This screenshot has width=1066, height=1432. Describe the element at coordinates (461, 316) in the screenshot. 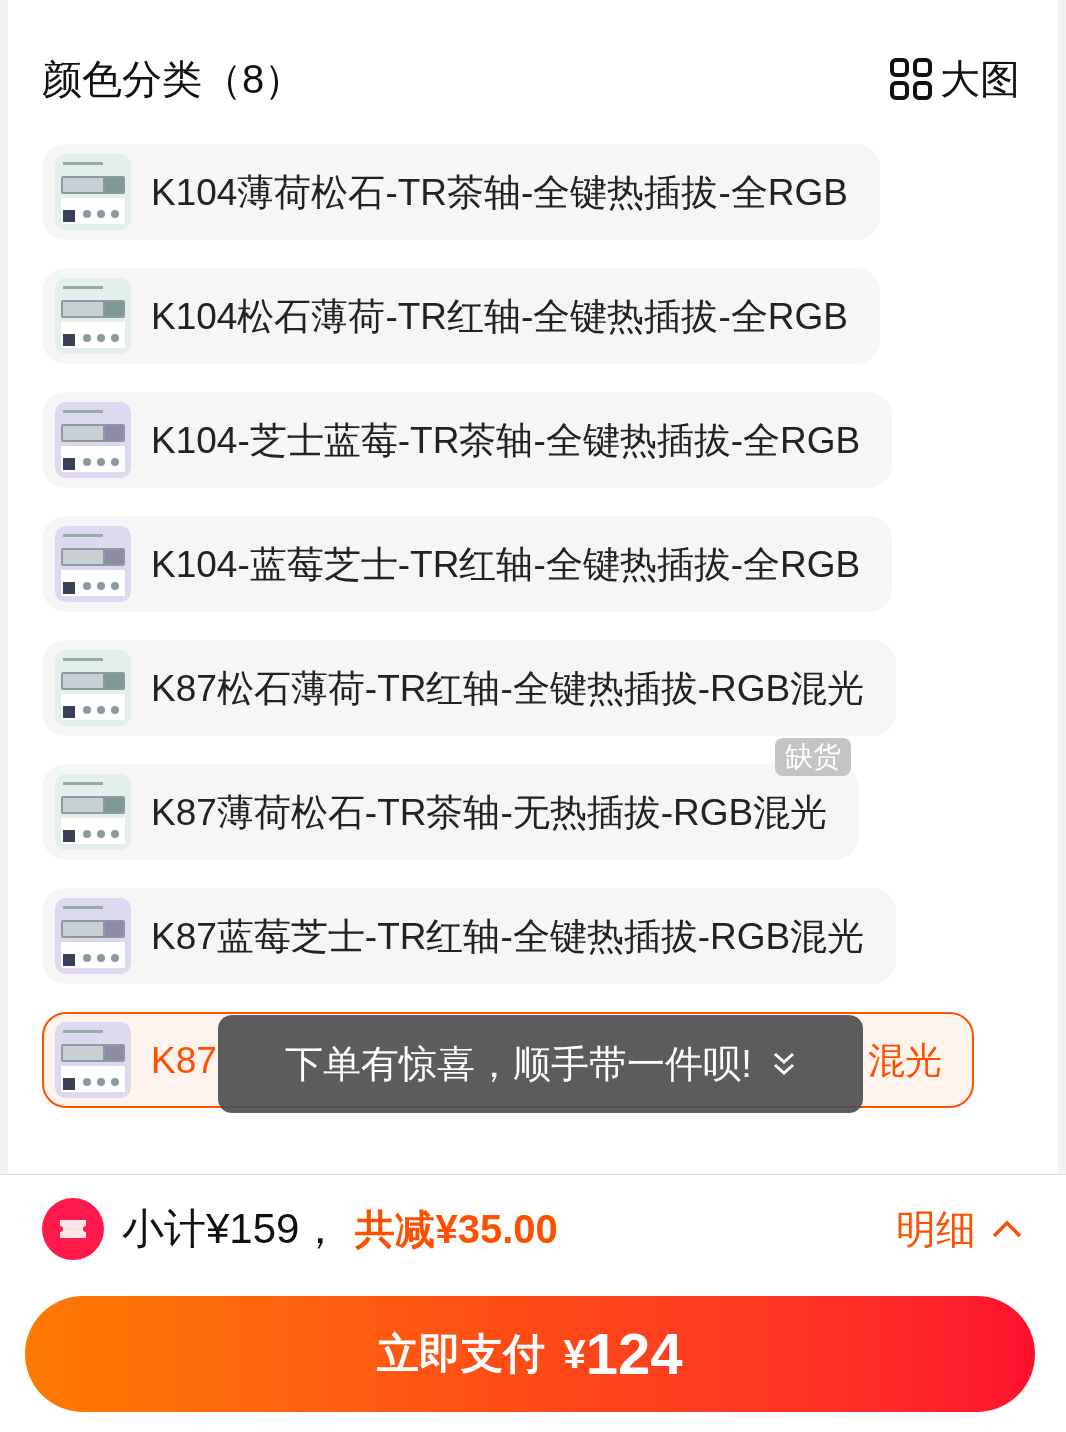

I see `option-chip: K104松石薄荷-TR红轴-全键热插拔-全RGB` at that location.